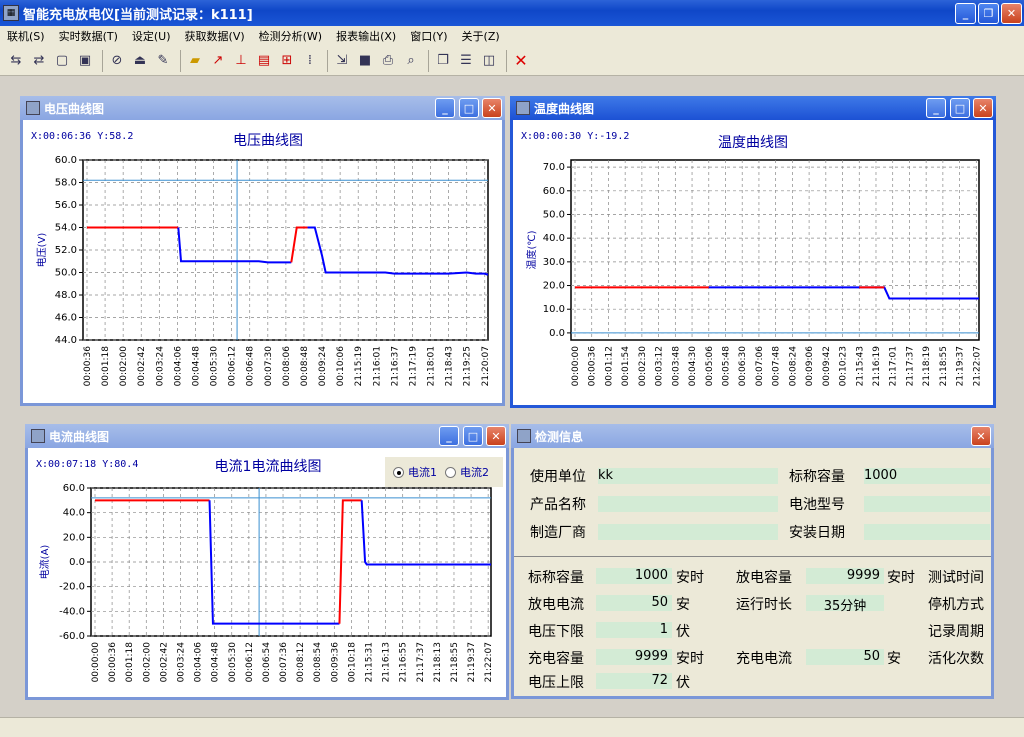  What do you see at coordinates (342, 61) in the screenshot?
I see `export-icon: ⇲` at bounding box center [342, 61].